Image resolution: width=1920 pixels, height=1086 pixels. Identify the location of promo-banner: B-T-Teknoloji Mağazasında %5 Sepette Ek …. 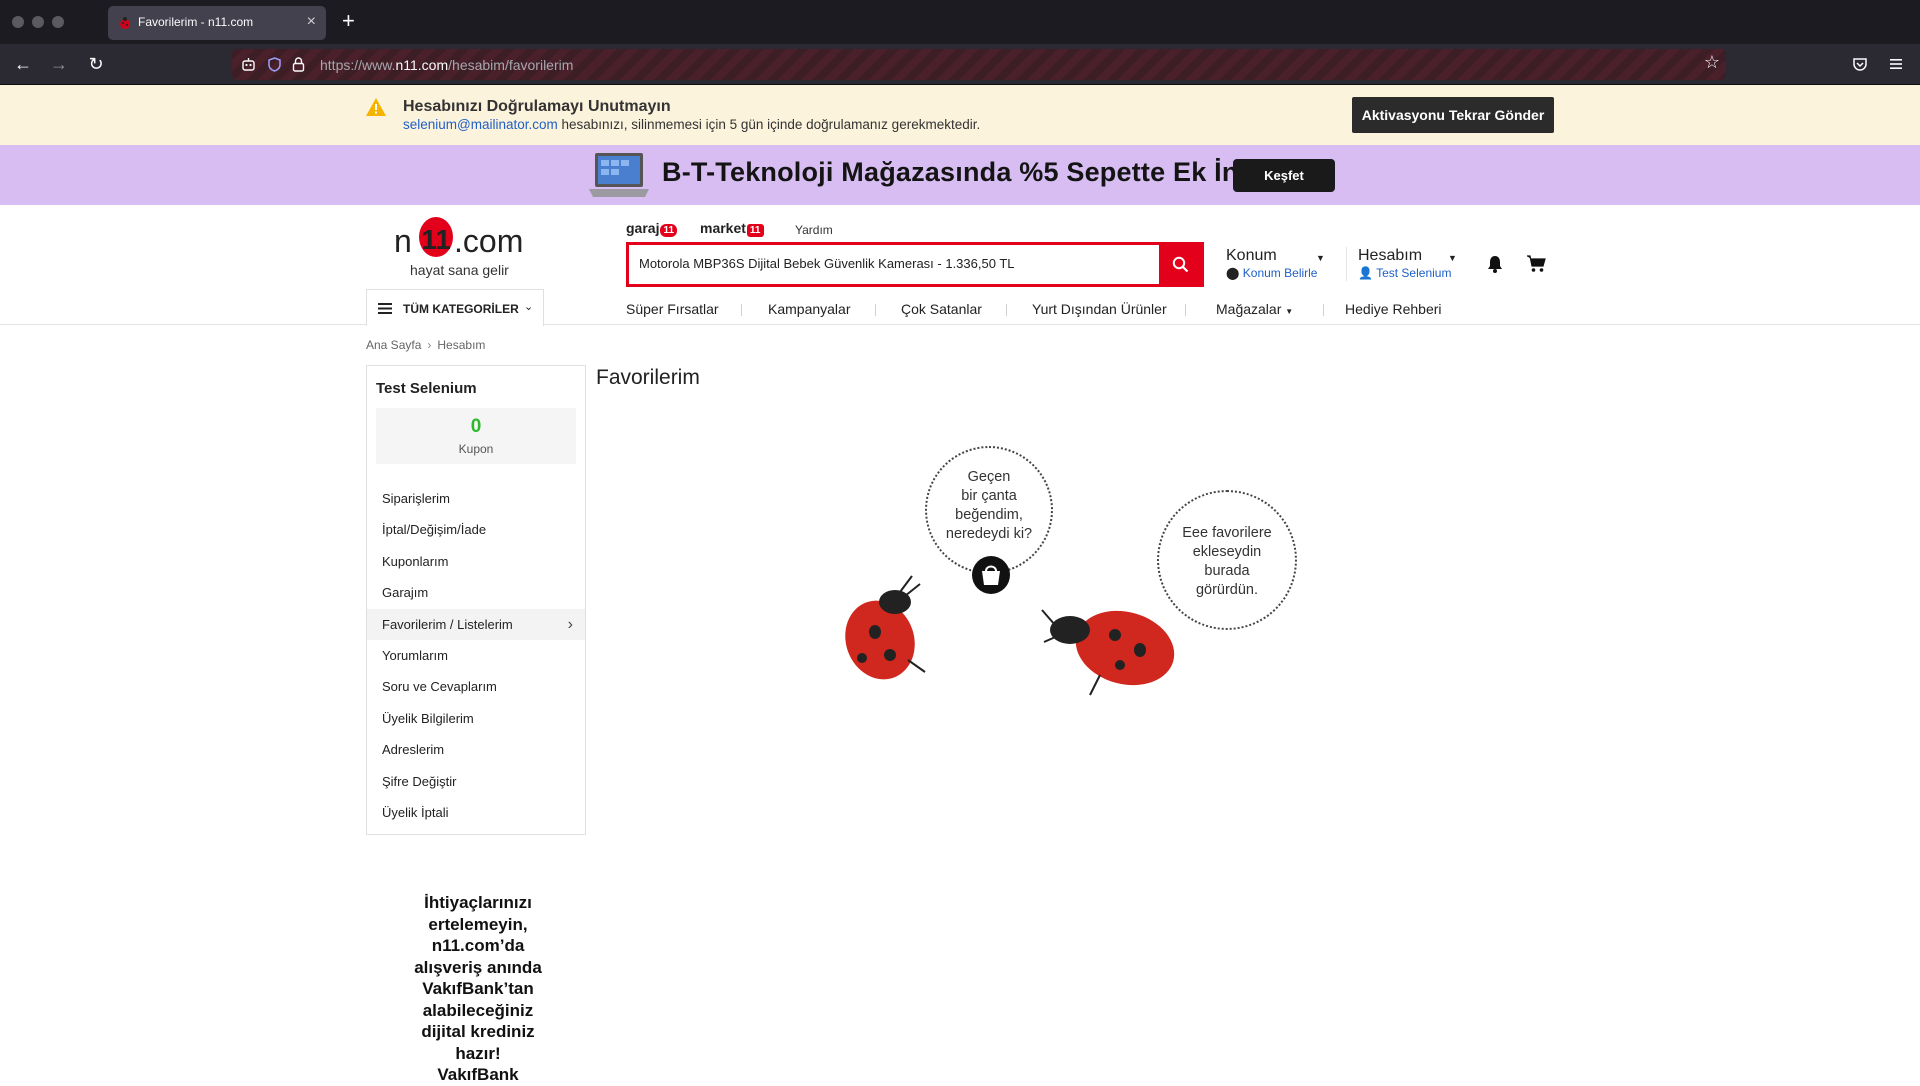
(960, 175).